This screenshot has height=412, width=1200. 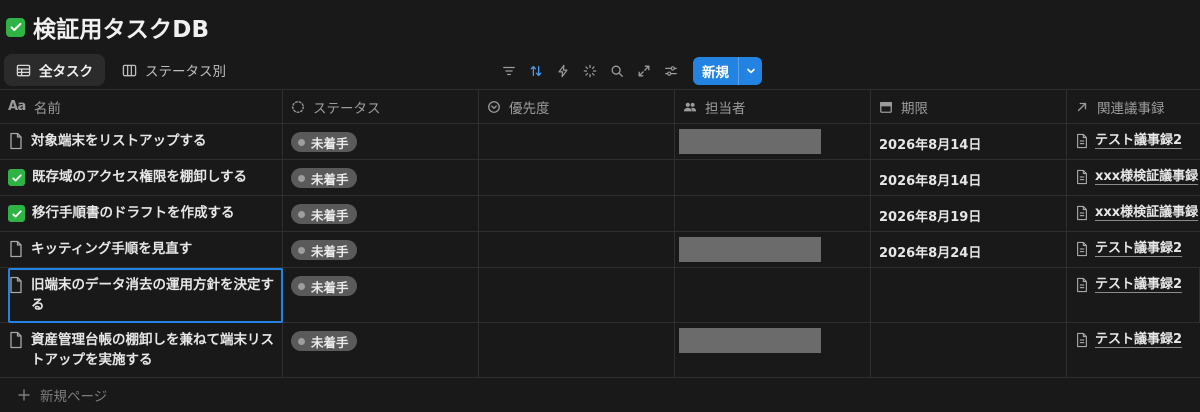 What do you see at coordinates (54, 70) in the screenshot?
I see `view-tab-all-tasks: 全タスク` at bounding box center [54, 70].